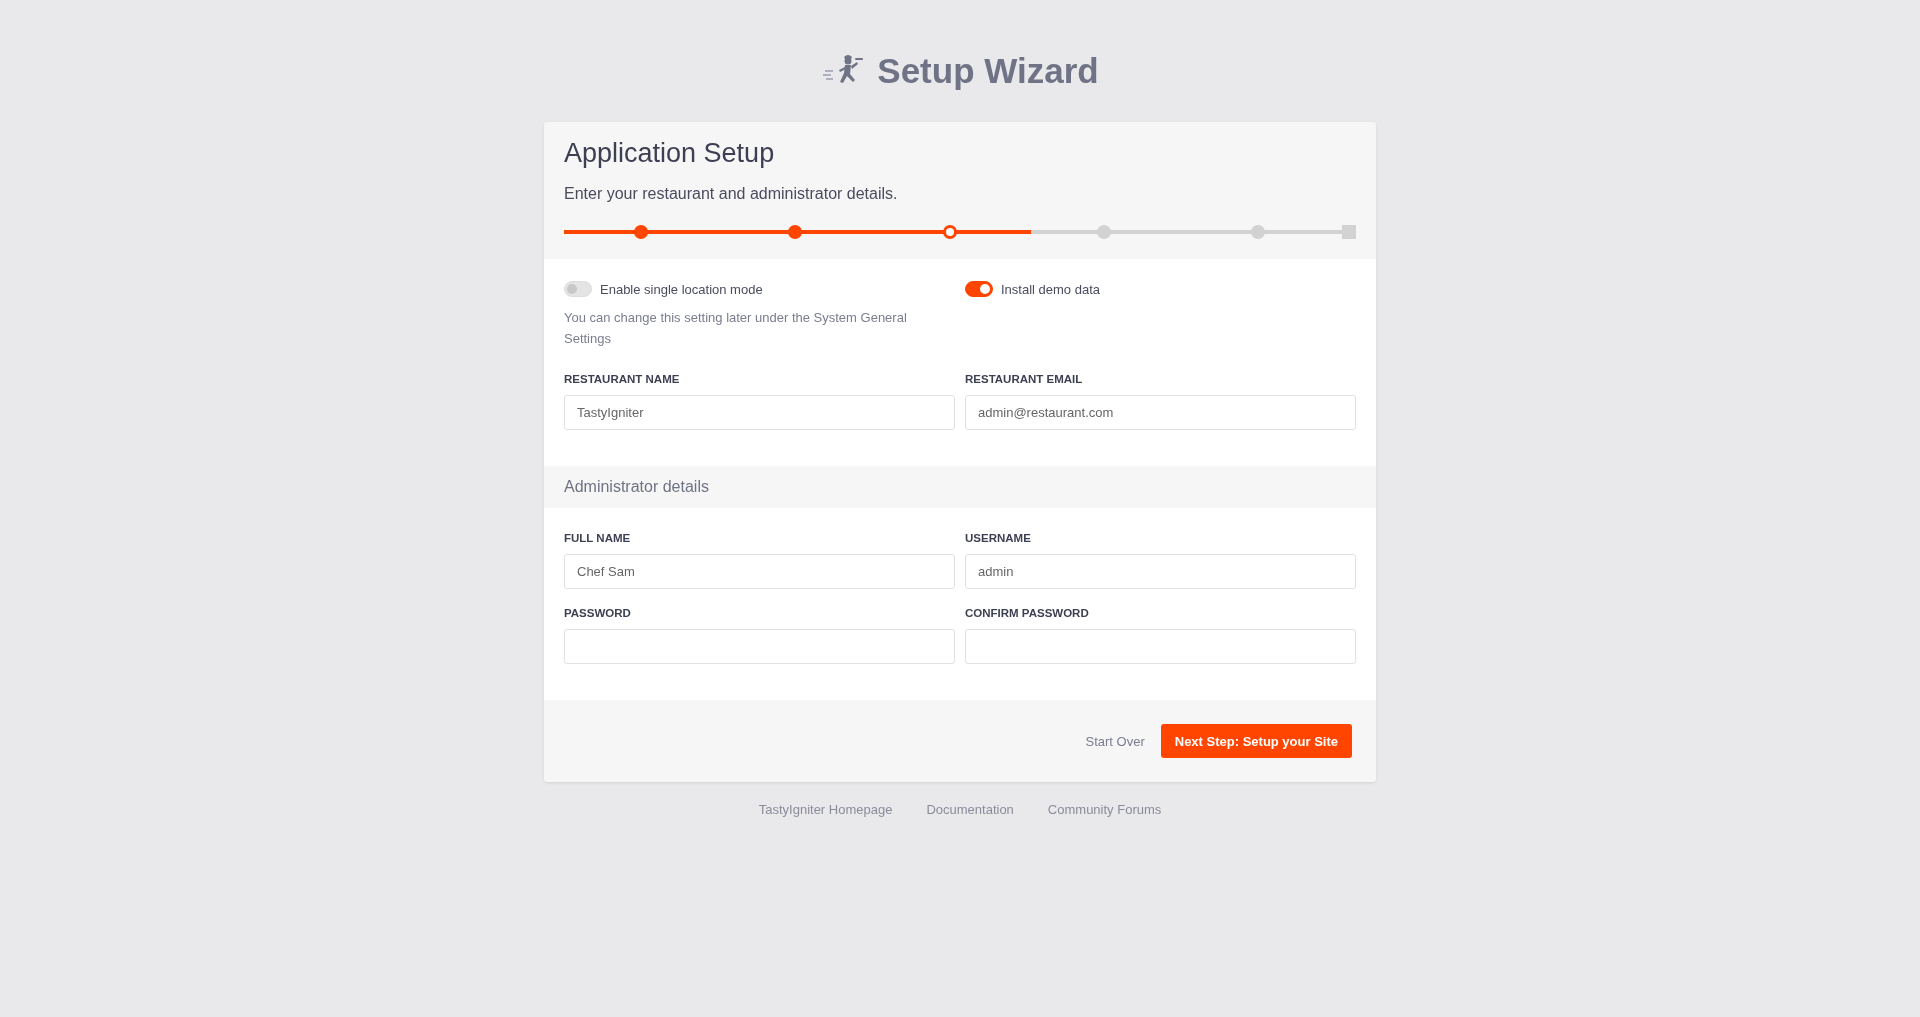 The height and width of the screenshot is (1017, 1920). What do you see at coordinates (598, 613) in the screenshot?
I see `field-label: PASSWORD` at bounding box center [598, 613].